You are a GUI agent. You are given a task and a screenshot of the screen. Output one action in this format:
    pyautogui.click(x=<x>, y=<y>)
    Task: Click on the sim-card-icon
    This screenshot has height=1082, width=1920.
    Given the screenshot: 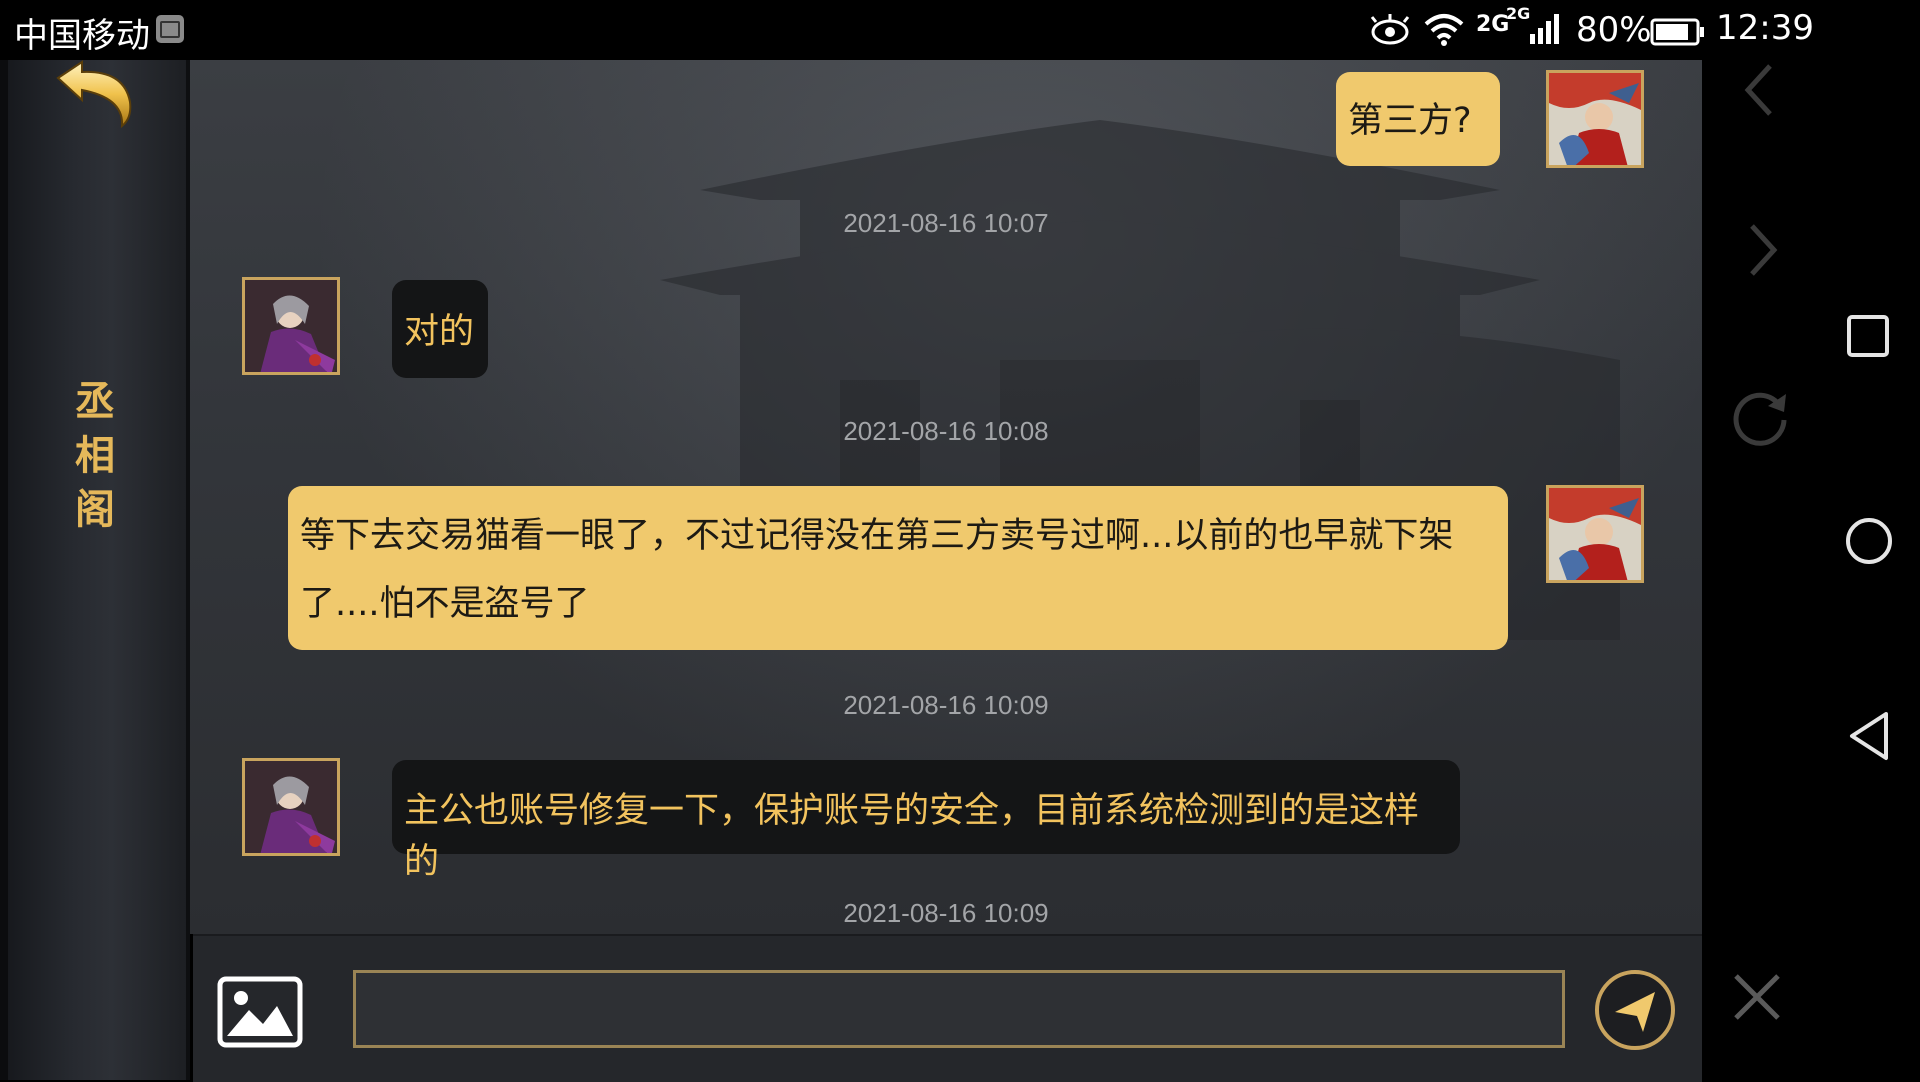 What is the action you would take?
    pyautogui.click(x=170, y=29)
    